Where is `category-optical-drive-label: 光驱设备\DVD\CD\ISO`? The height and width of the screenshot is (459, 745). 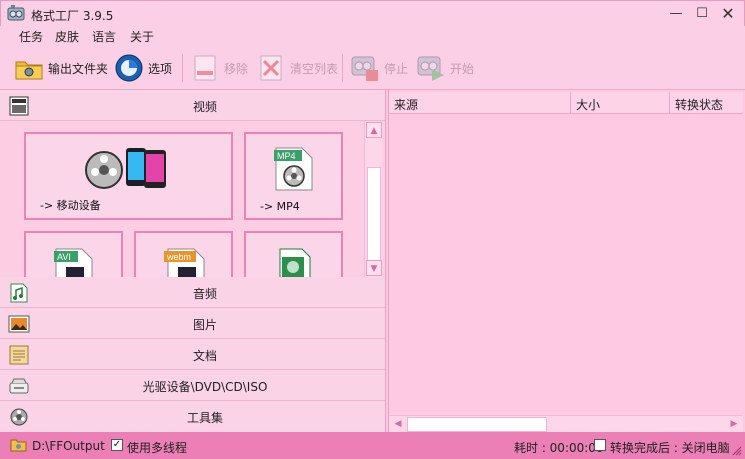 category-optical-drive-label: 光驱设备\DVD\CD\ISO is located at coordinates (205, 387).